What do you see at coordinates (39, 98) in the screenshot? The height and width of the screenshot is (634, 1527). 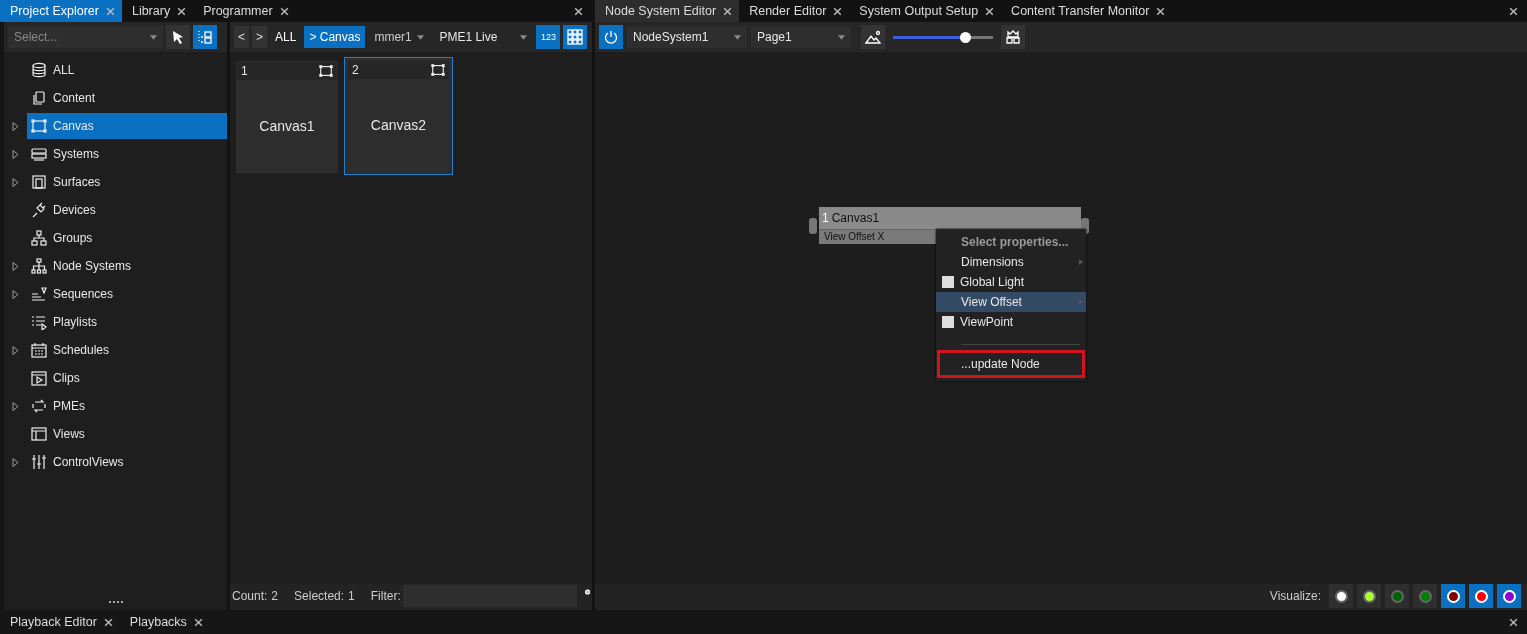 I see `copy-icon` at bounding box center [39, 98].